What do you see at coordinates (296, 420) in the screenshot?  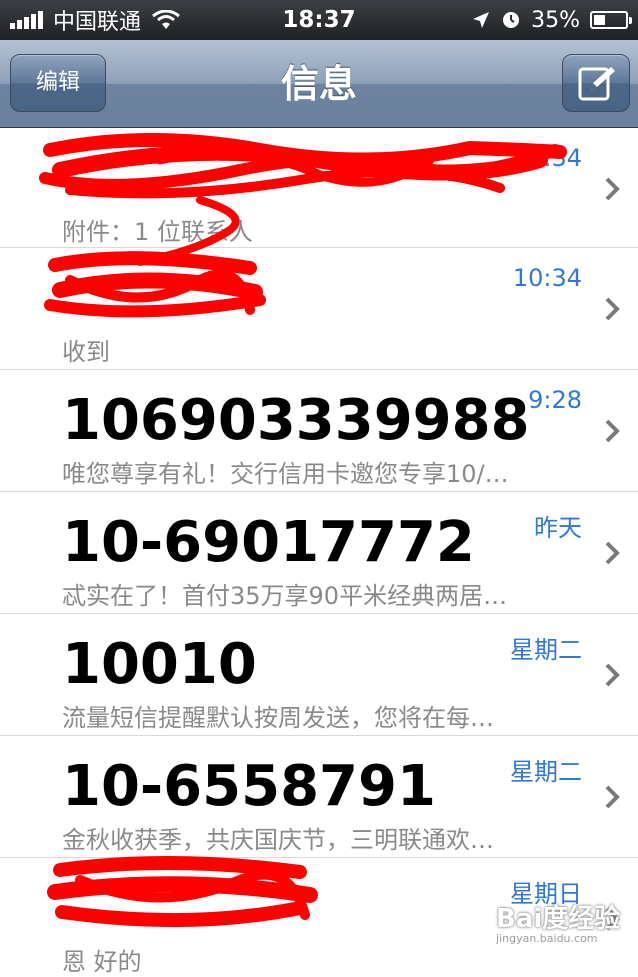 I see `conversation-sender: 106903339988` at bounding box center [296, 420].